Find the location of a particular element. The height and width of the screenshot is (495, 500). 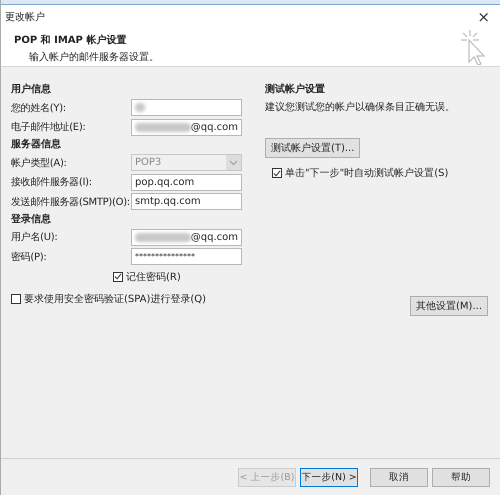

header-subtitle: 输入帐户的邮件服务器设置。 is located at coordinates (93, 57).